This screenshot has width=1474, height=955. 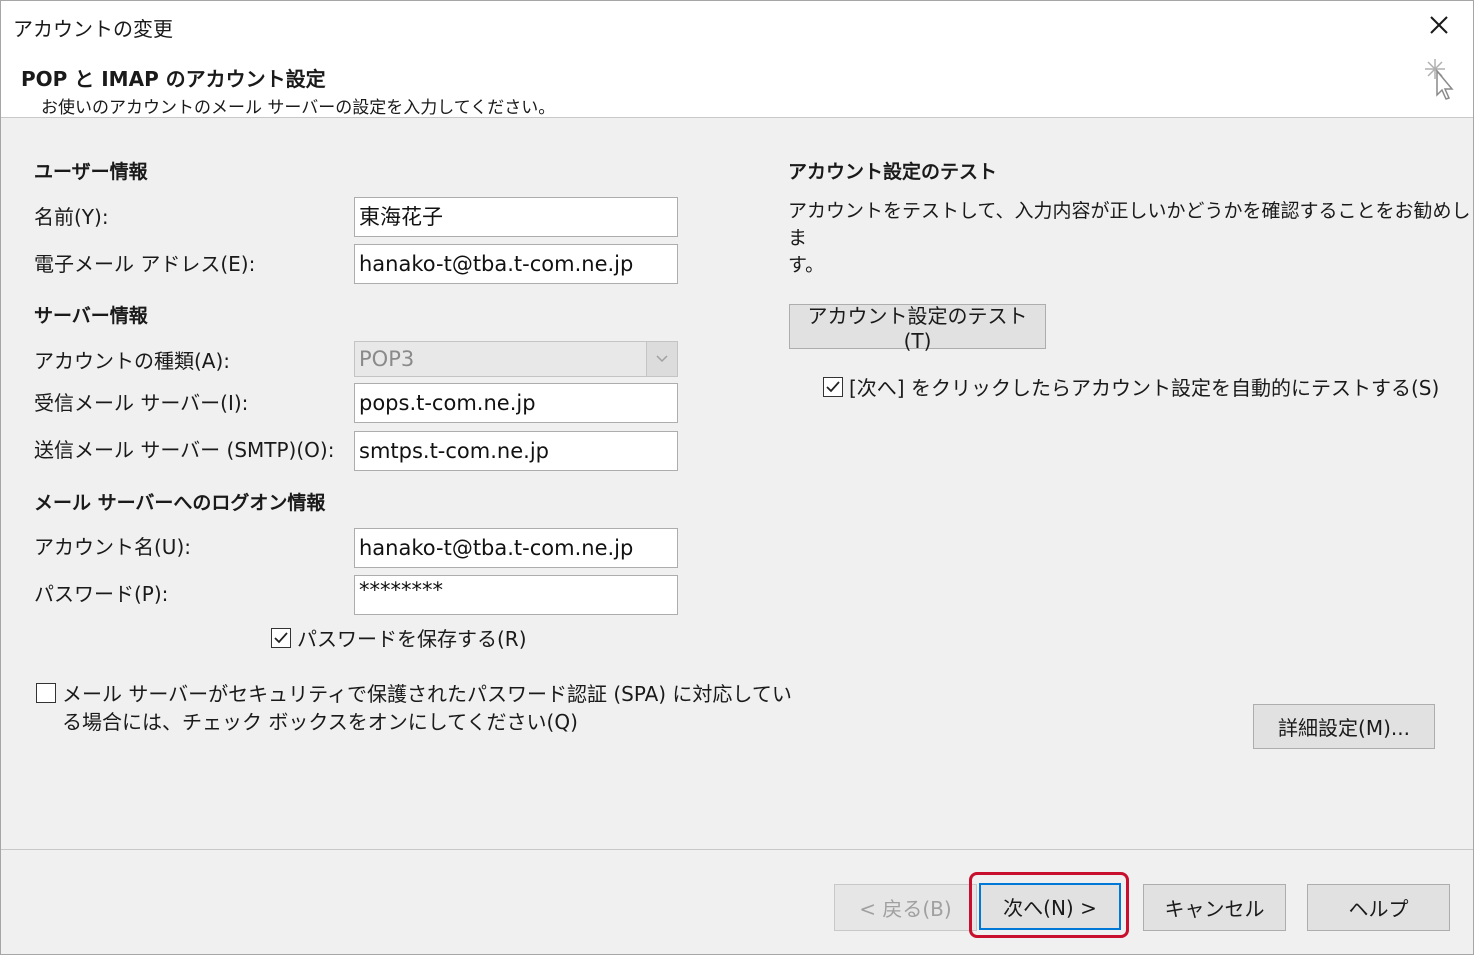 I want to click on title-bar: アカウントの変更, so click(x=737, y=25).